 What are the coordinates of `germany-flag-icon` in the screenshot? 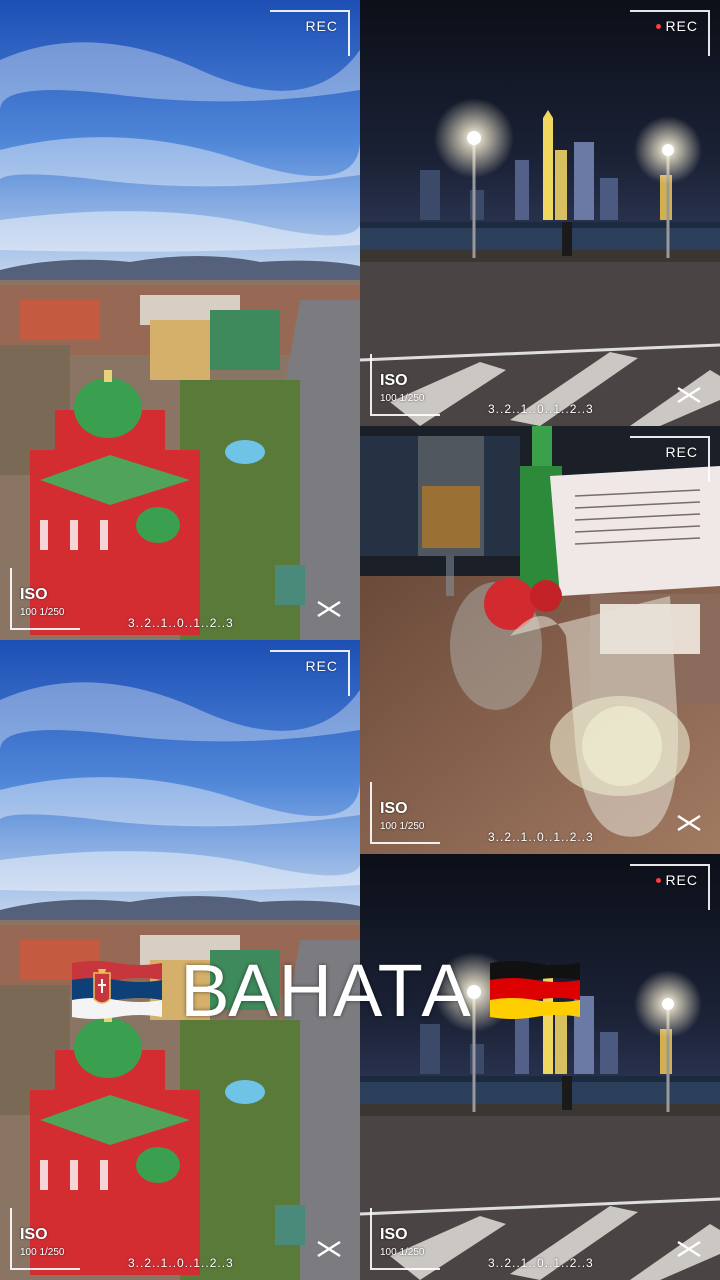 It's located at (534, 990).